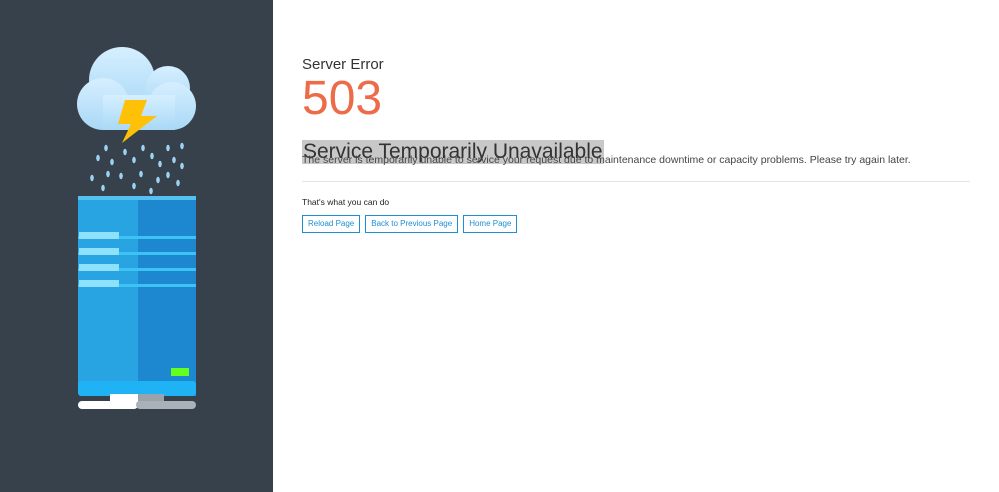 The image size is (999, 492). I want to click on rain-icon, so click(137, 168).